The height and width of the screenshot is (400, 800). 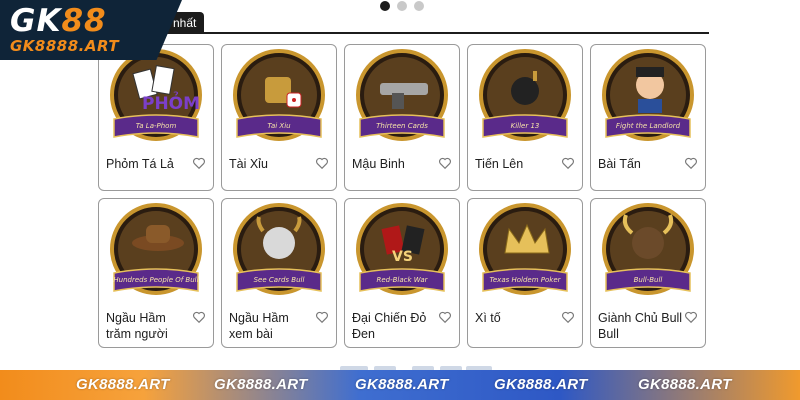 I want to click on game-title: Tiến Lên, so click(x=499, y=164).